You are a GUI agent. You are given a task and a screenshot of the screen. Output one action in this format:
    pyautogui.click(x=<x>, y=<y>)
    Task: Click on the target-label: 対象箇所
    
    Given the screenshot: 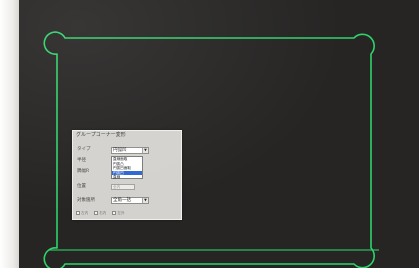 What is the action you would take?
    pyautogui.click(x=86, y=200)
    